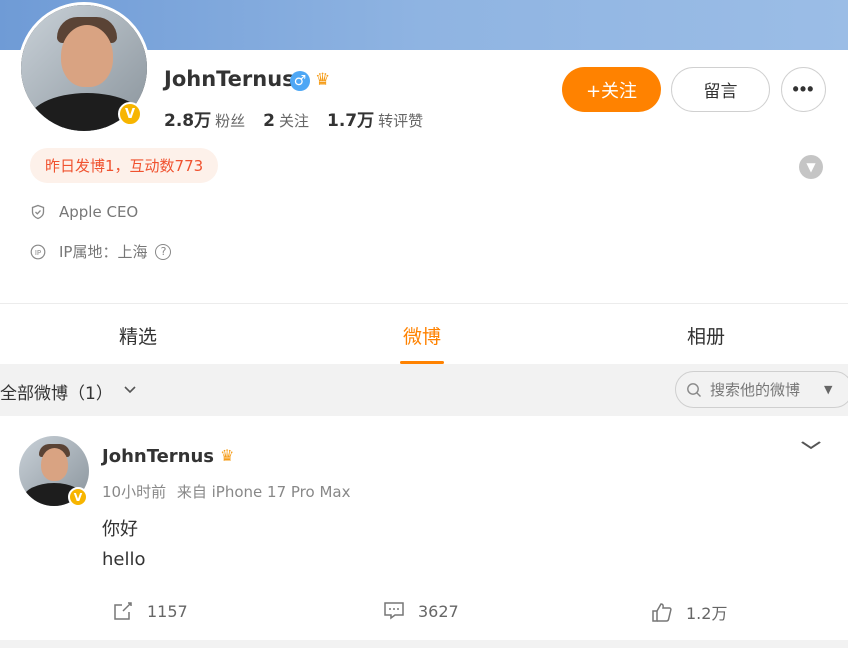  What do you see at coordinates (293, 121) in the screenshot?
I see `following-label: 关注` at bounding box center [293, 121].